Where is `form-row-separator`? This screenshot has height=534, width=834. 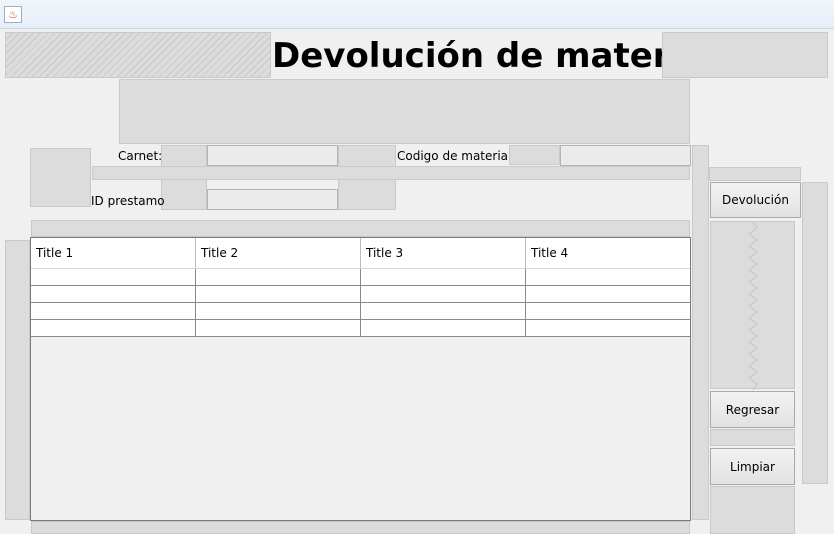
form-row-separator is located at coordinates (391, 173).